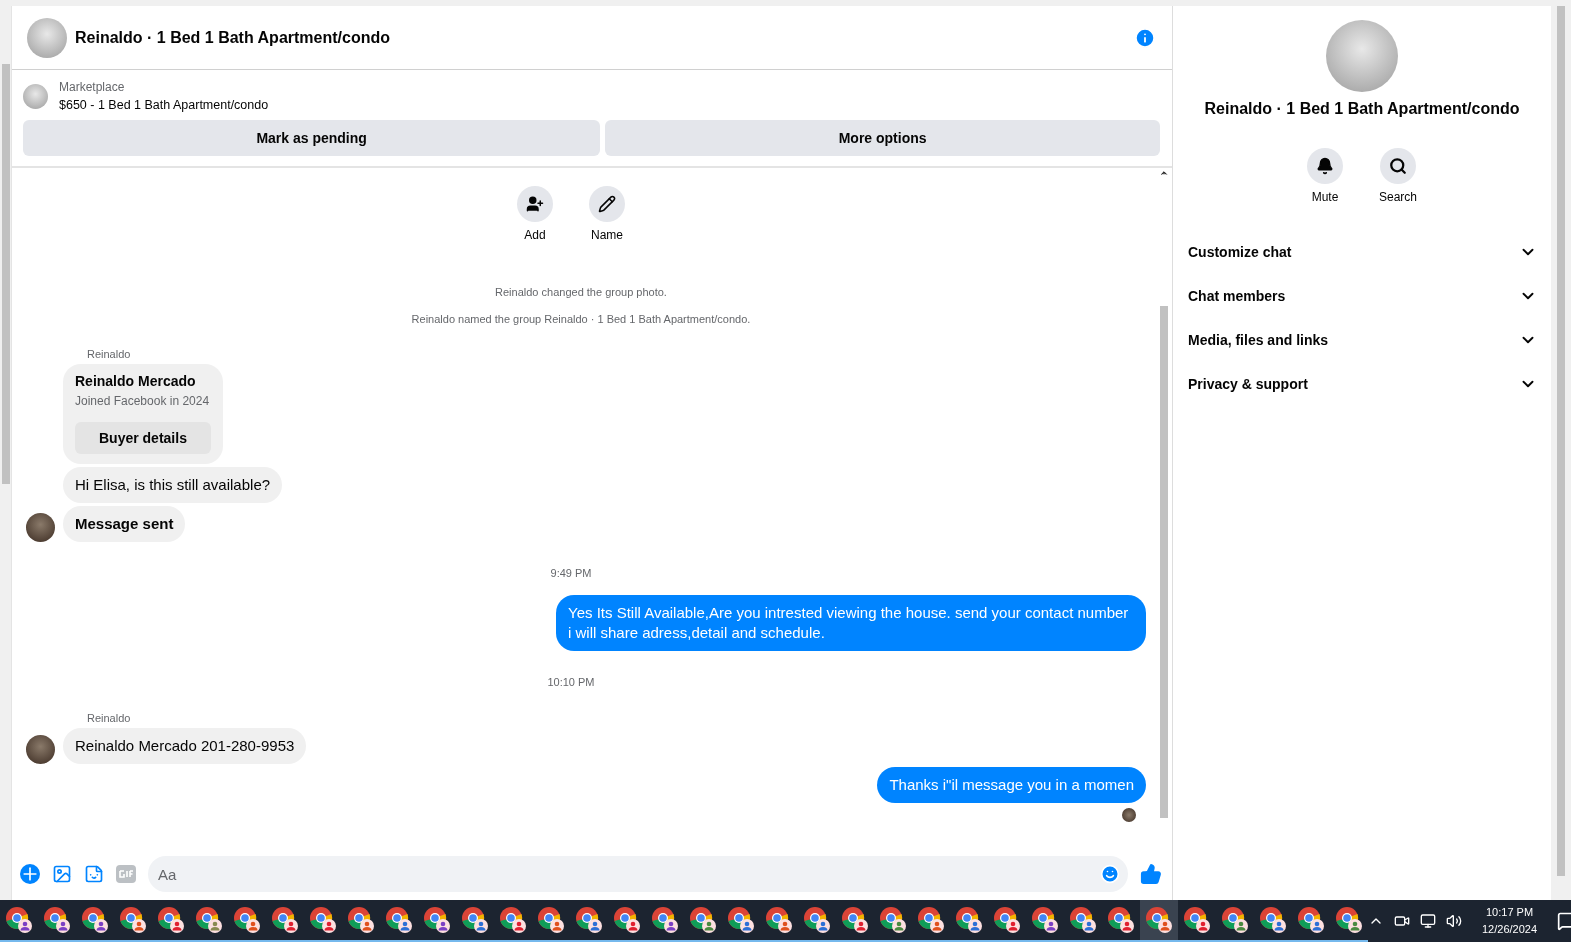 This screenshot has width=1571, height=942. Describe the element at coordinates (581, 319) in the screenshot. I see `system-message: Reinaldo named the group Reinaldo · 1 Bed 1 Bath Apartment/condo.` at that location.